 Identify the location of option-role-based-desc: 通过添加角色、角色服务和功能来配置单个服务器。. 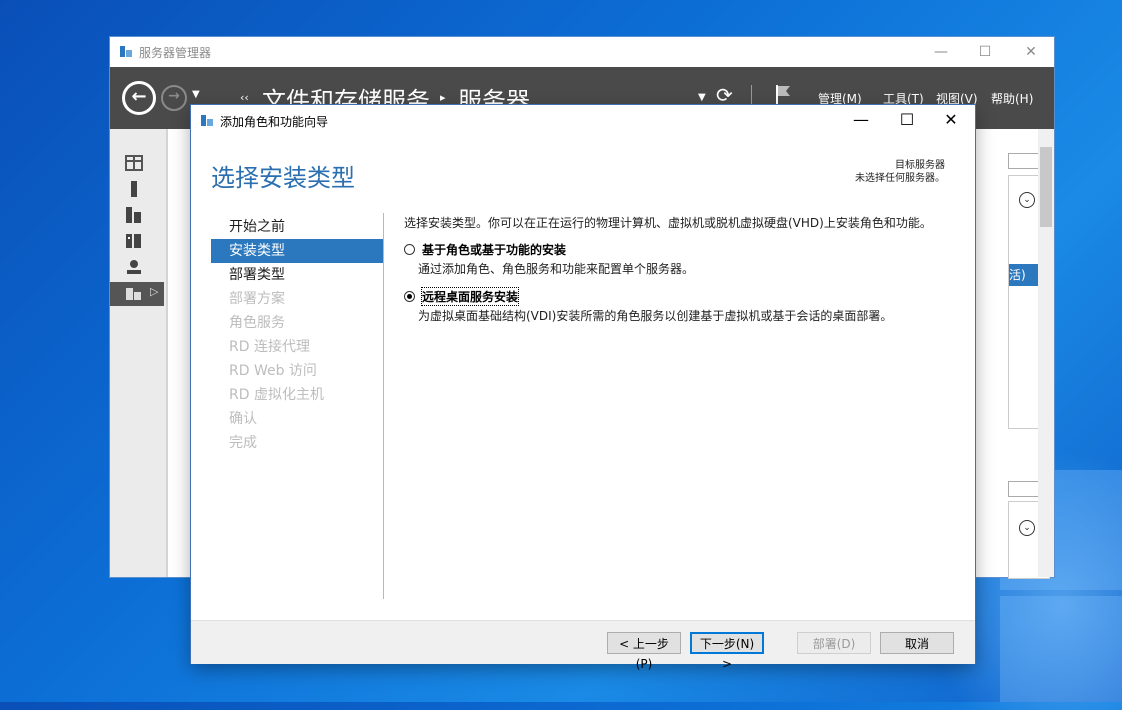
(556, 269).